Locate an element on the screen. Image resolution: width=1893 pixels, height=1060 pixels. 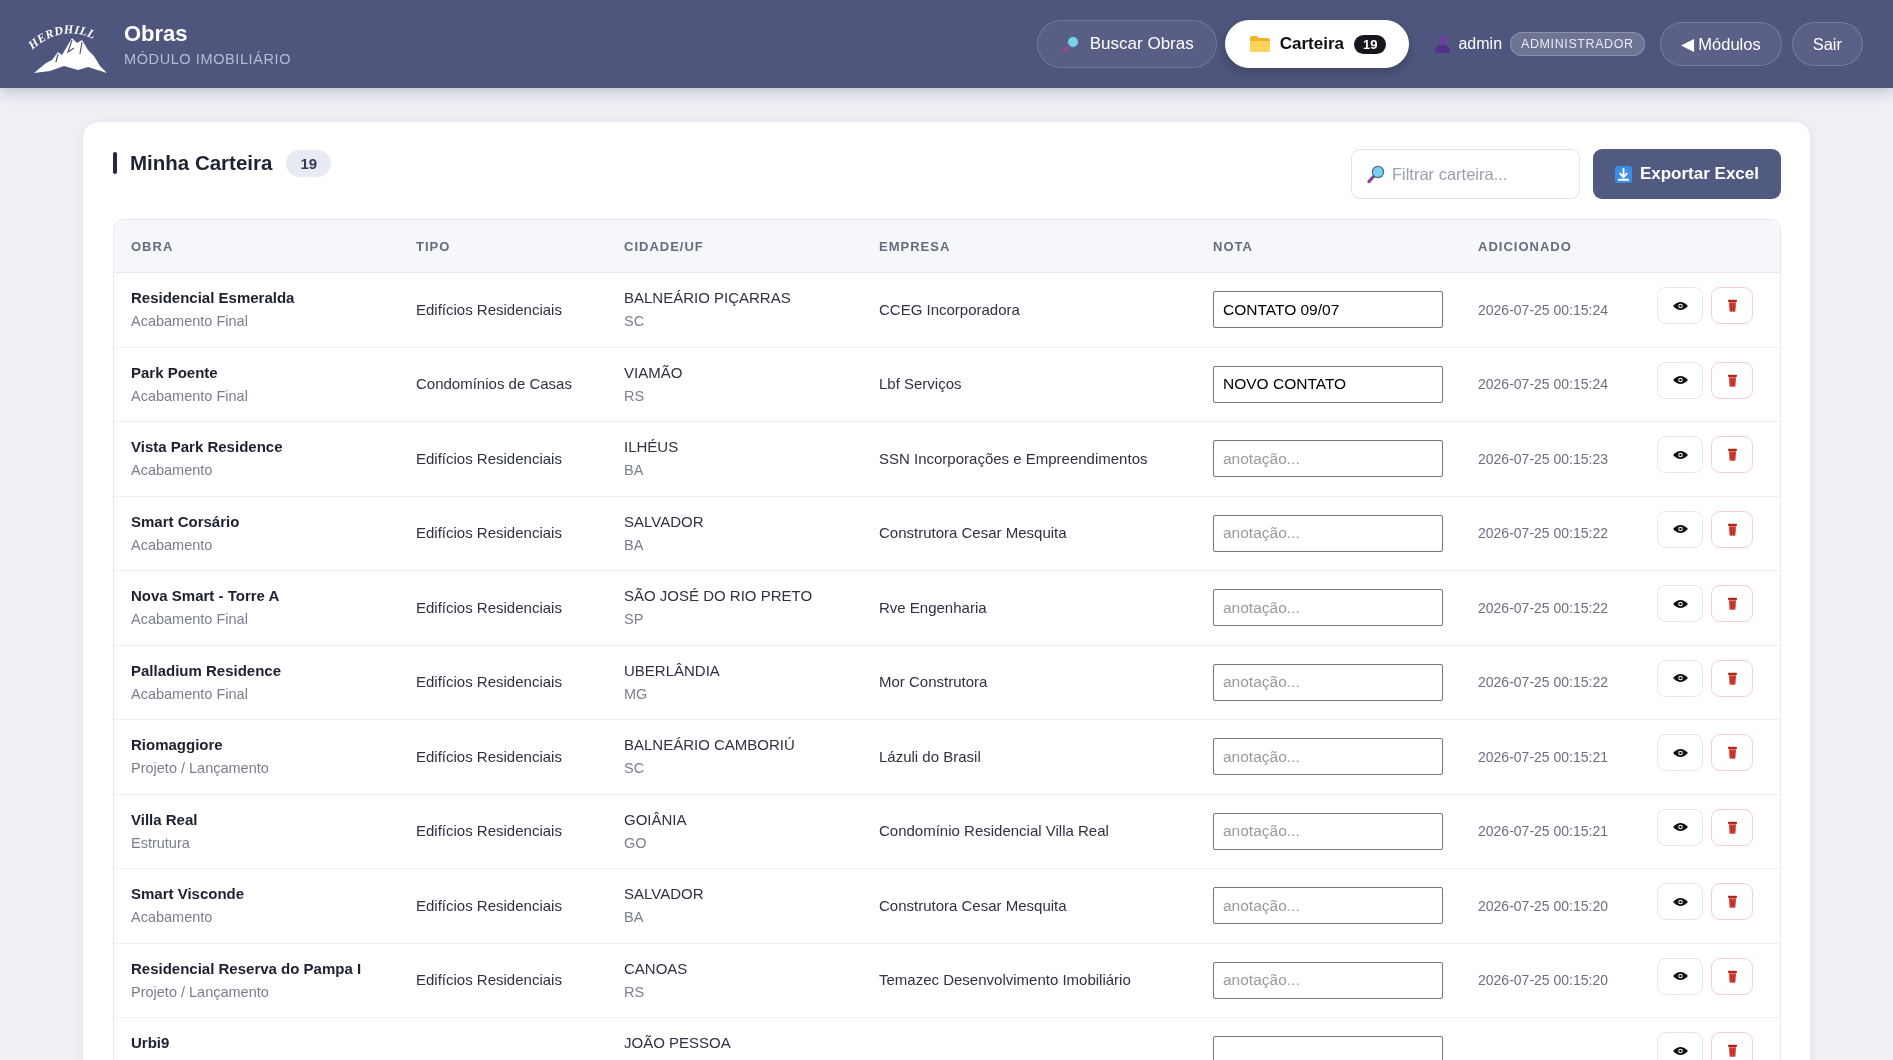
column-header: TIPO is located at coordinates (433, 246).